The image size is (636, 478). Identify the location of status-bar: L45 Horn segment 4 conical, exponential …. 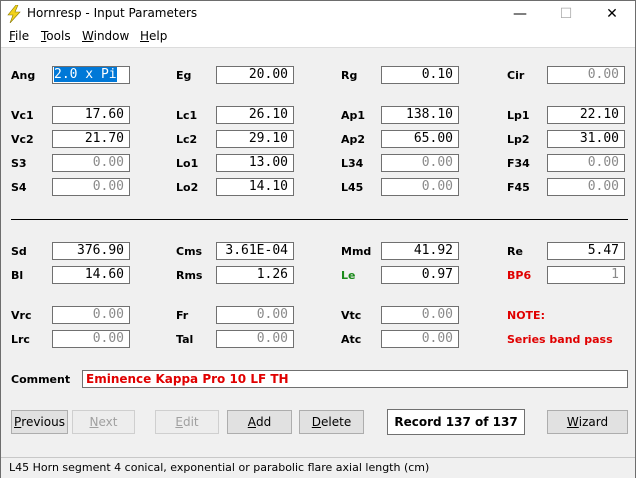
(318, 467).